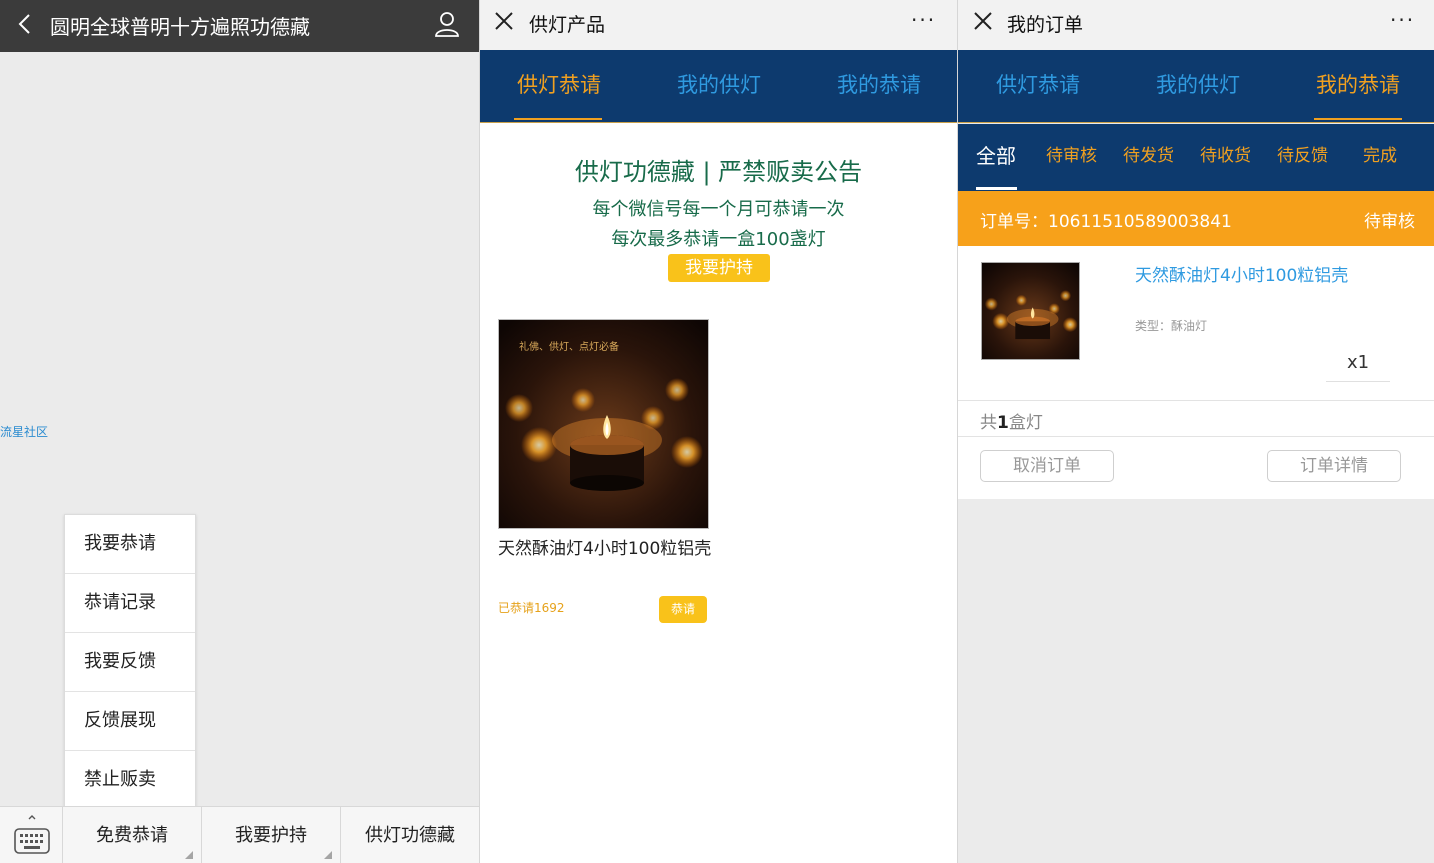  I want to click on bottom-menu-bar: 免费恭请 我要护持 供灯功德藏, so click(239, 834).